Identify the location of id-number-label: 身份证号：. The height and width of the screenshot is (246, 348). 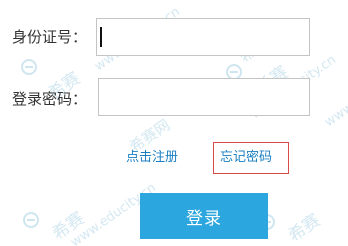
(50, 37).